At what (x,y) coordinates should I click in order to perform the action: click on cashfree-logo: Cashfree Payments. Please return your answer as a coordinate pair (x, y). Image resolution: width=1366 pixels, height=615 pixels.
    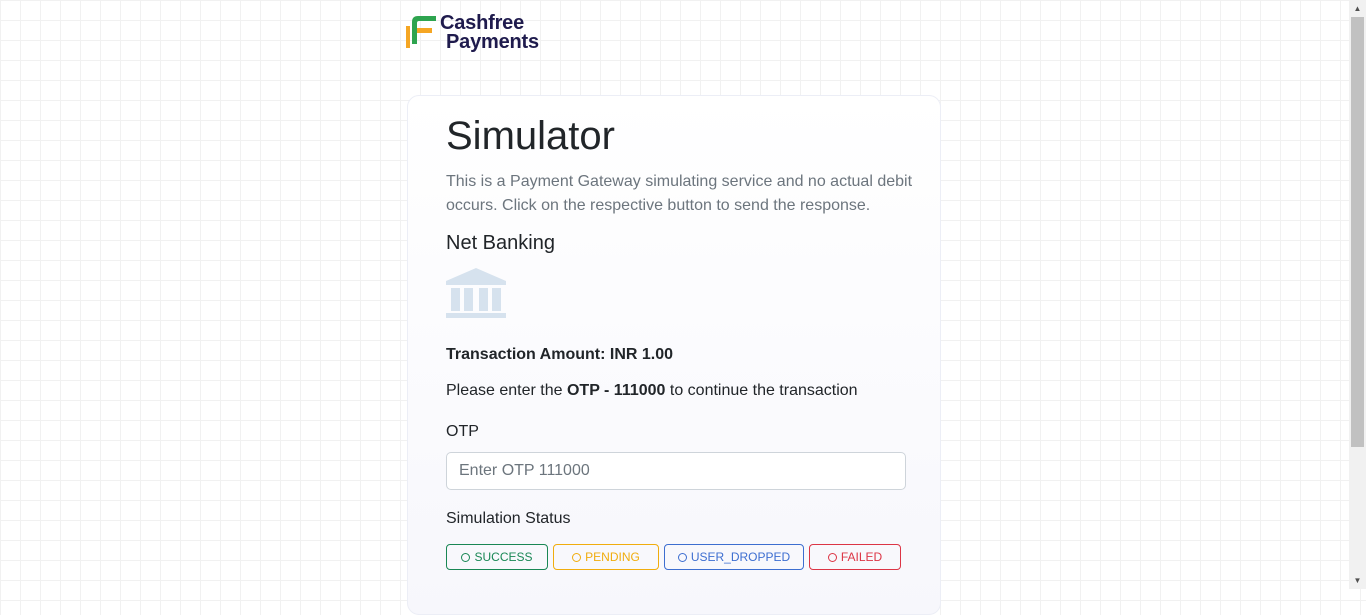
    Looking at the image, I should click on (472, 33).